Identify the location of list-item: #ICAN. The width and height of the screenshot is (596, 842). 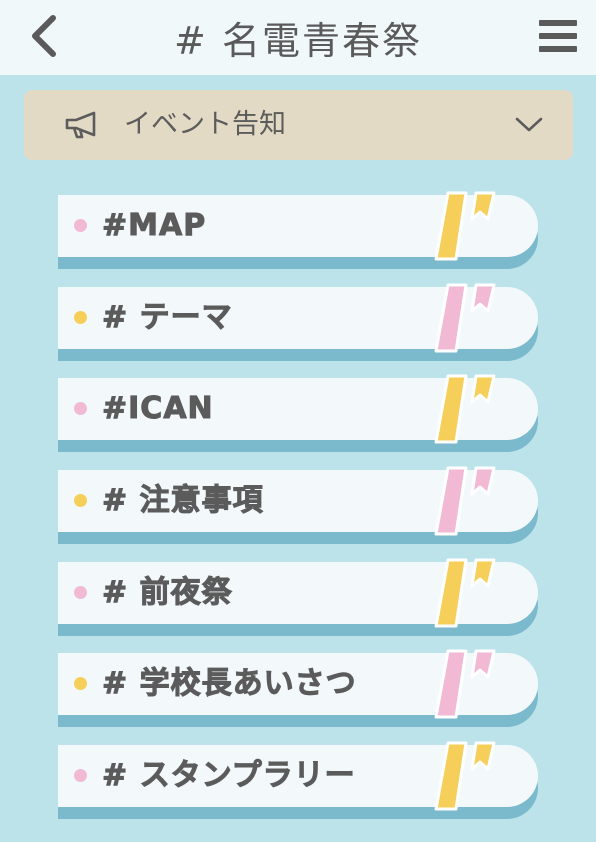
(298, 413).